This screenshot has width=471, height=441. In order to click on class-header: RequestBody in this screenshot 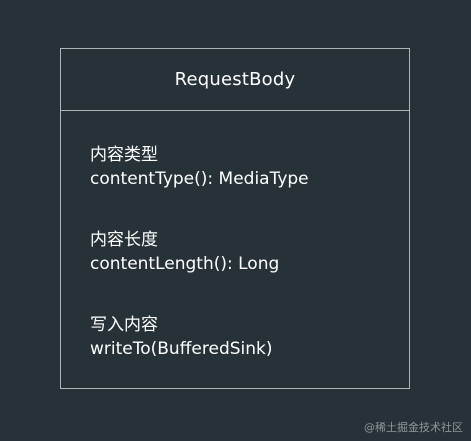, I will do `click(235, 80)`.